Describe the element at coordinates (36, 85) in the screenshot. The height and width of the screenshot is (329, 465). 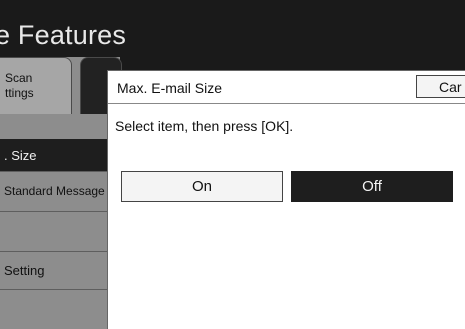
I see `tab-scan-settings: Scan ttings` at that location.